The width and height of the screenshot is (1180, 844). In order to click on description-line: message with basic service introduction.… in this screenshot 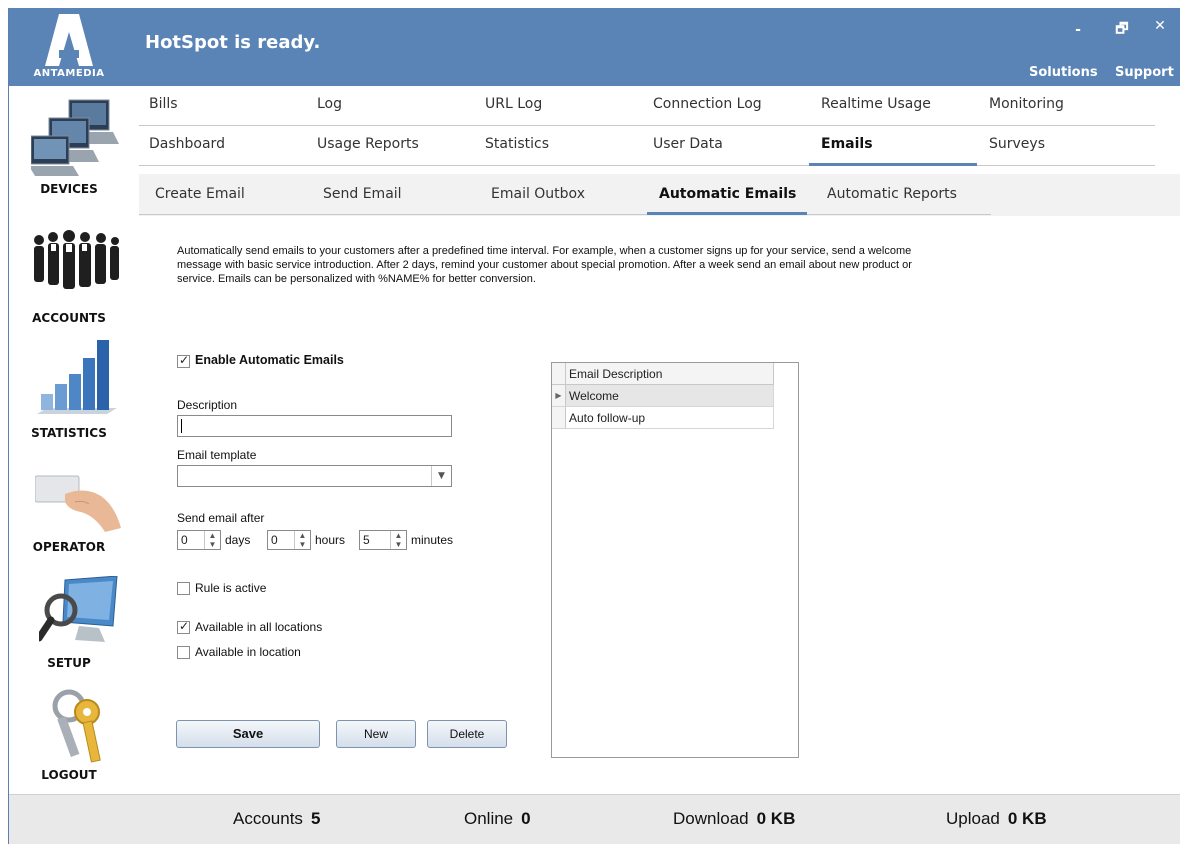, I will do `click(544, 265)`.